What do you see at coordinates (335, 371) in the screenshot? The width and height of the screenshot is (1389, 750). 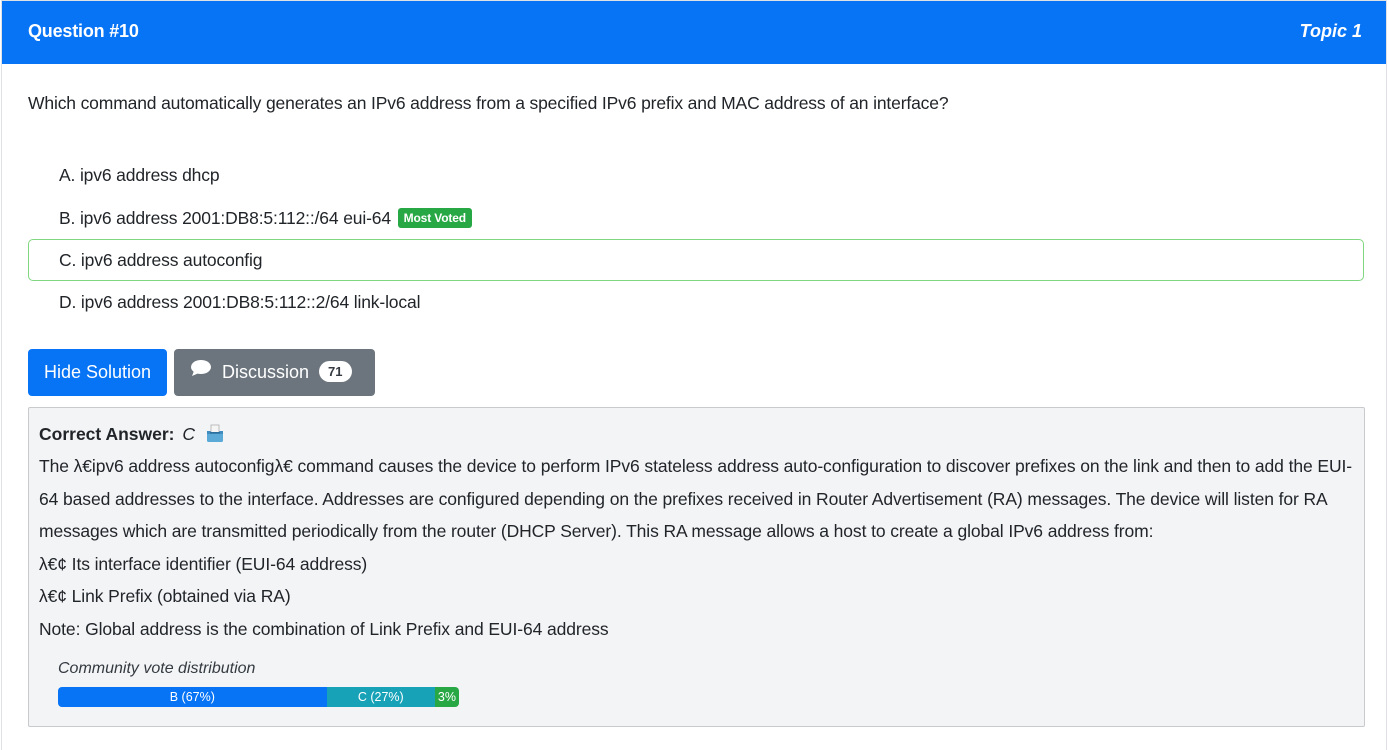 I see `discussion-count-badge: 71` at bounding box center [335, 371].